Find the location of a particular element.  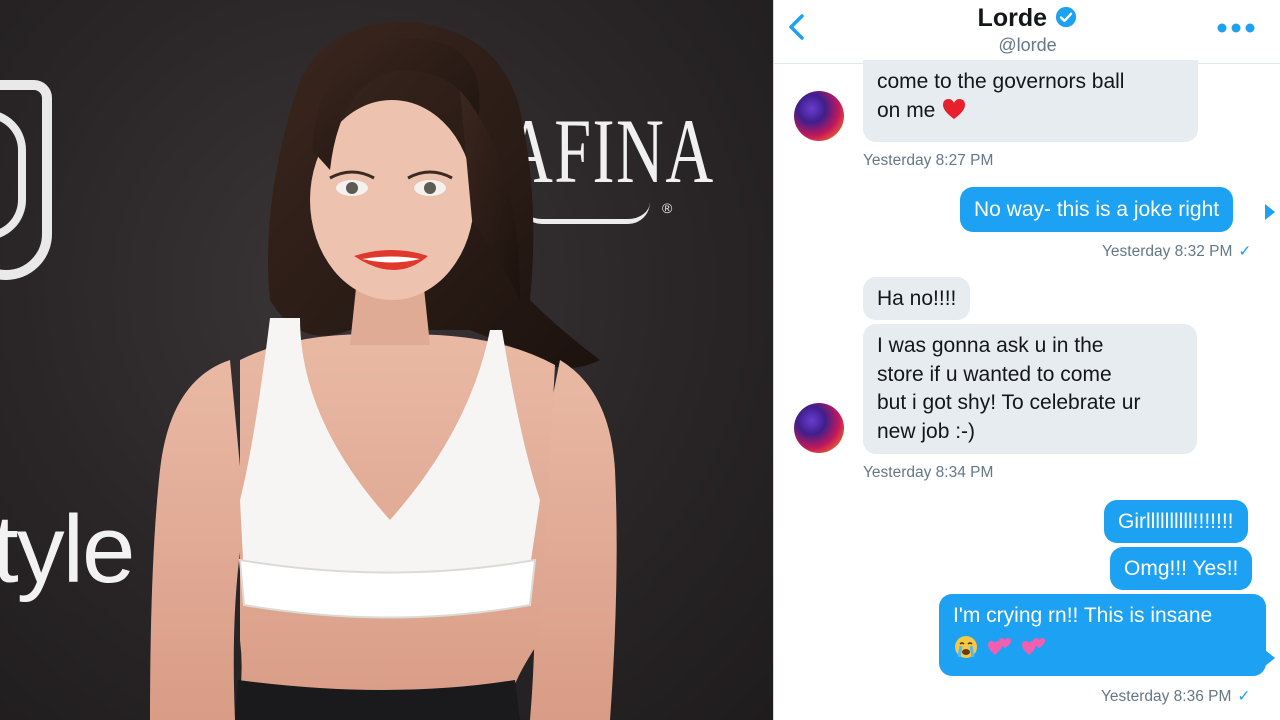

timestamp-text: Yesterday 8:32 PM is located at coordinates (1167, 251).